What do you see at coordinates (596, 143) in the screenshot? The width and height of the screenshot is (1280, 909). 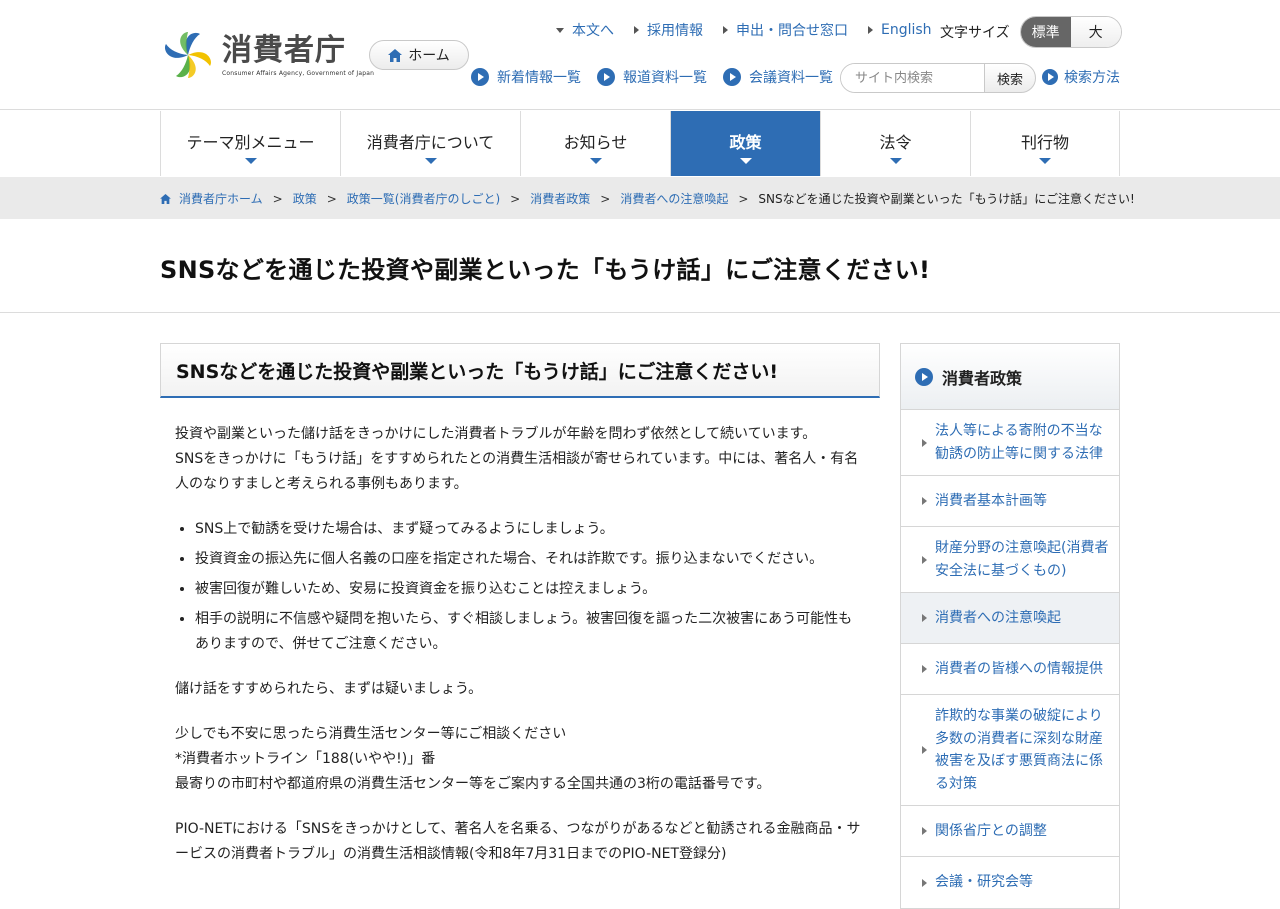 I see `nav-news: お知らせ` at bounding box center [596, 143].